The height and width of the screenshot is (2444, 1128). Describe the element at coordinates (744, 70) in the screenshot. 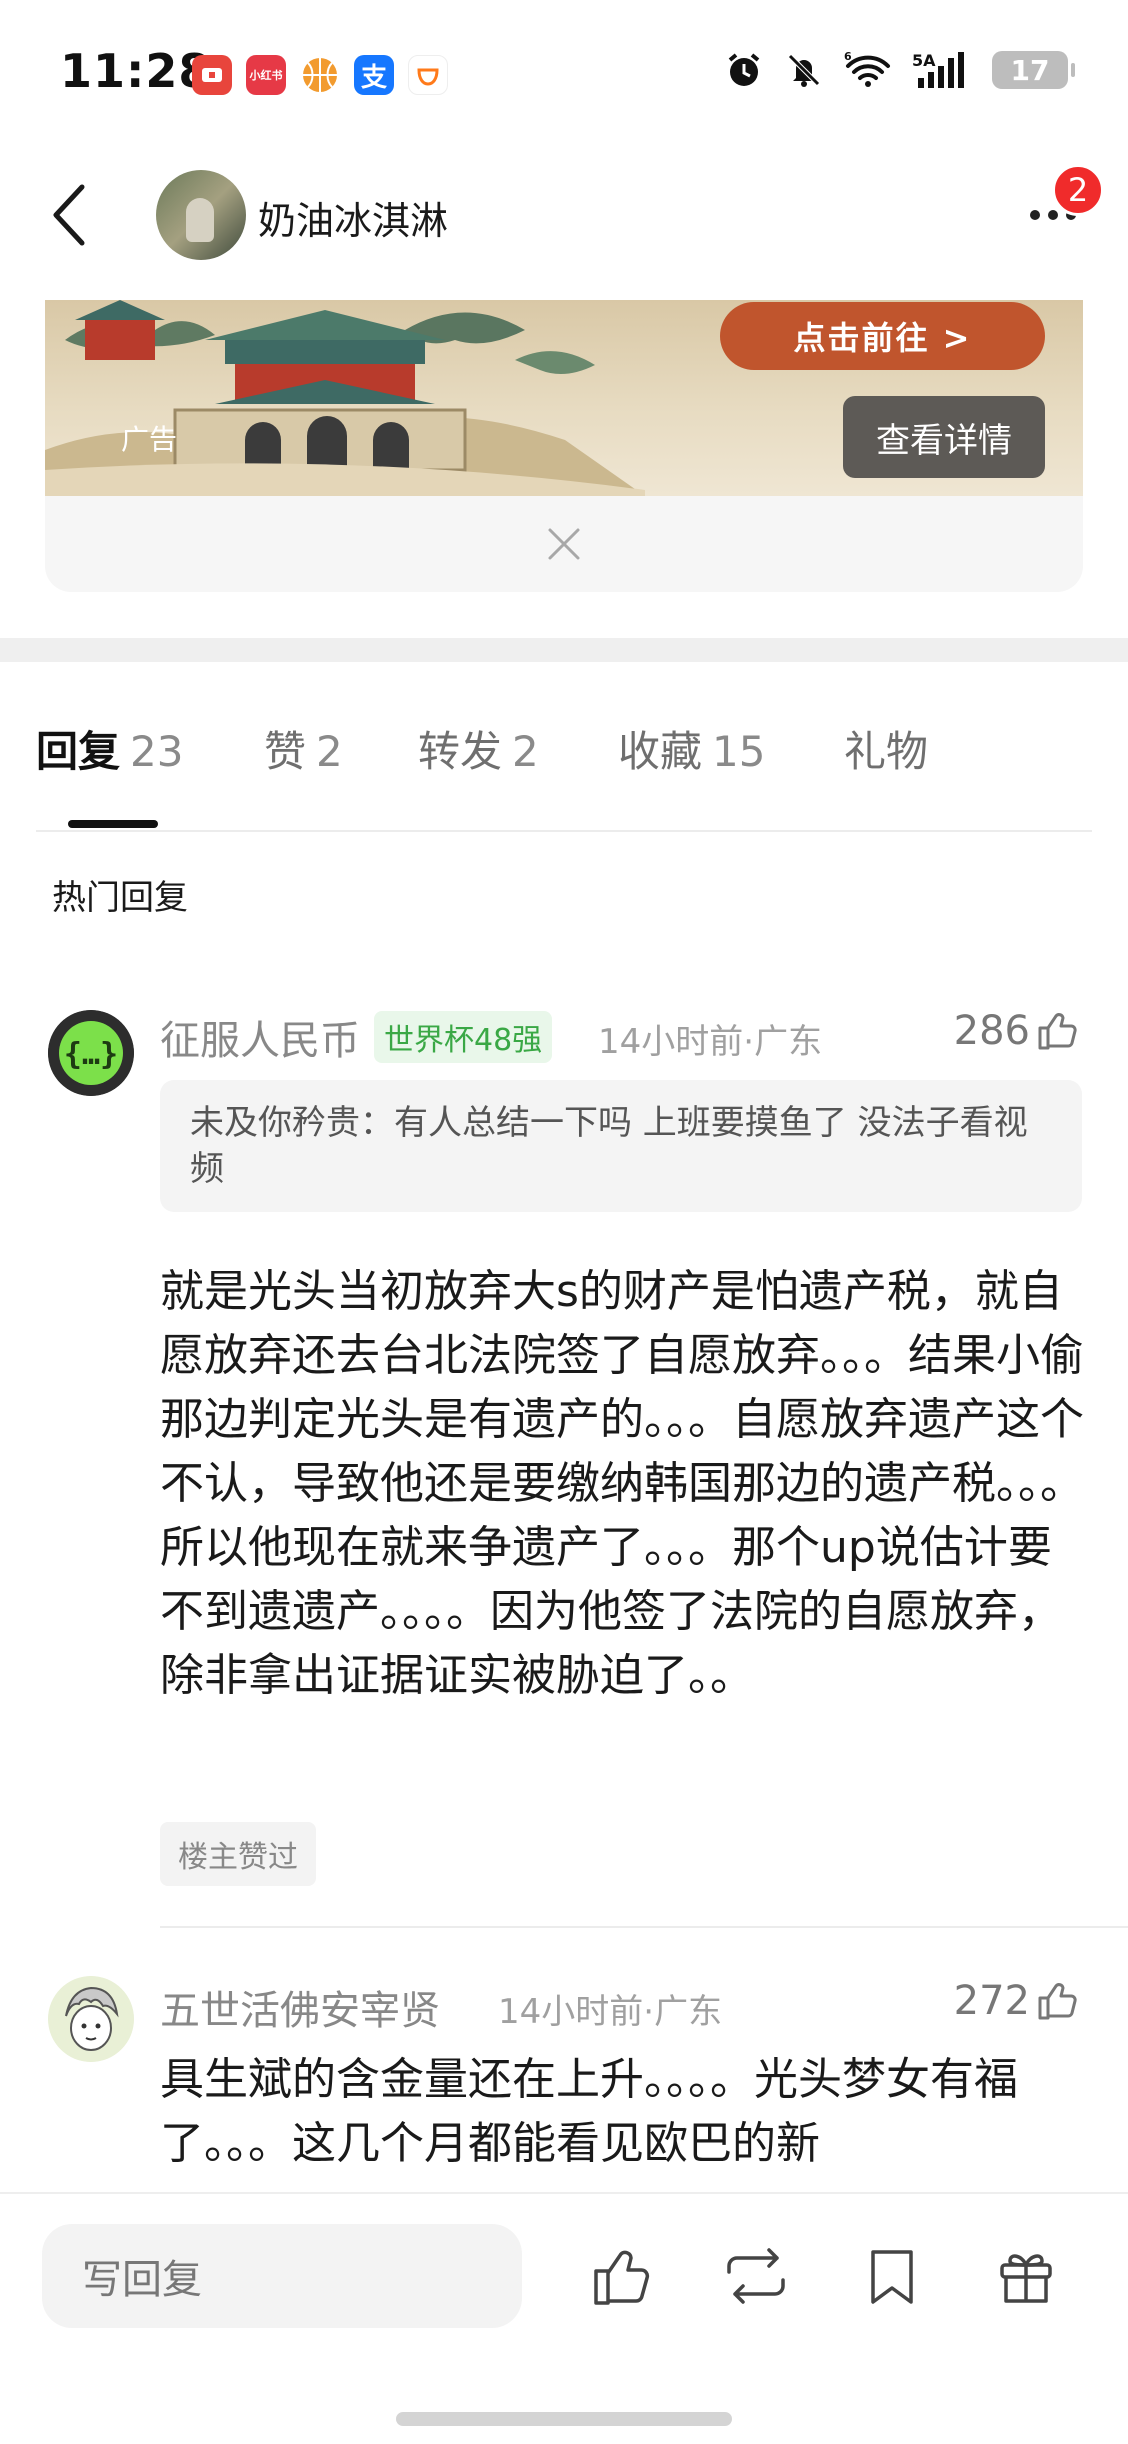

I see `alarm-icon` at that location.